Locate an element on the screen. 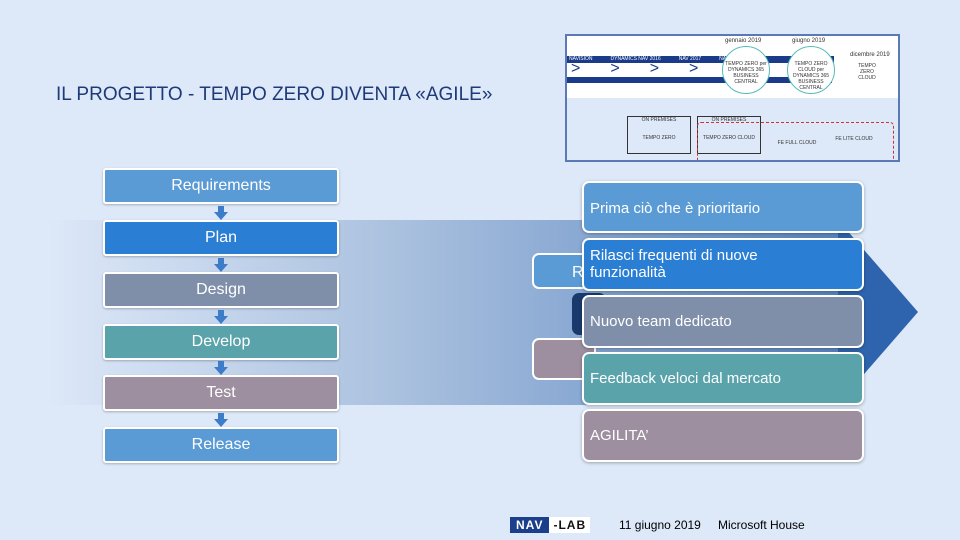 The width and height of the screenshot is (960, 540). step-design: Design is located at coordinates (221, 290).